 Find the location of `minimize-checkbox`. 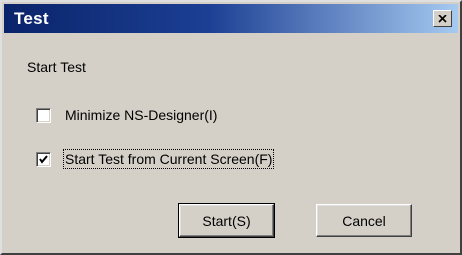

minimize-checkbox is located at coordinates (43, 115).